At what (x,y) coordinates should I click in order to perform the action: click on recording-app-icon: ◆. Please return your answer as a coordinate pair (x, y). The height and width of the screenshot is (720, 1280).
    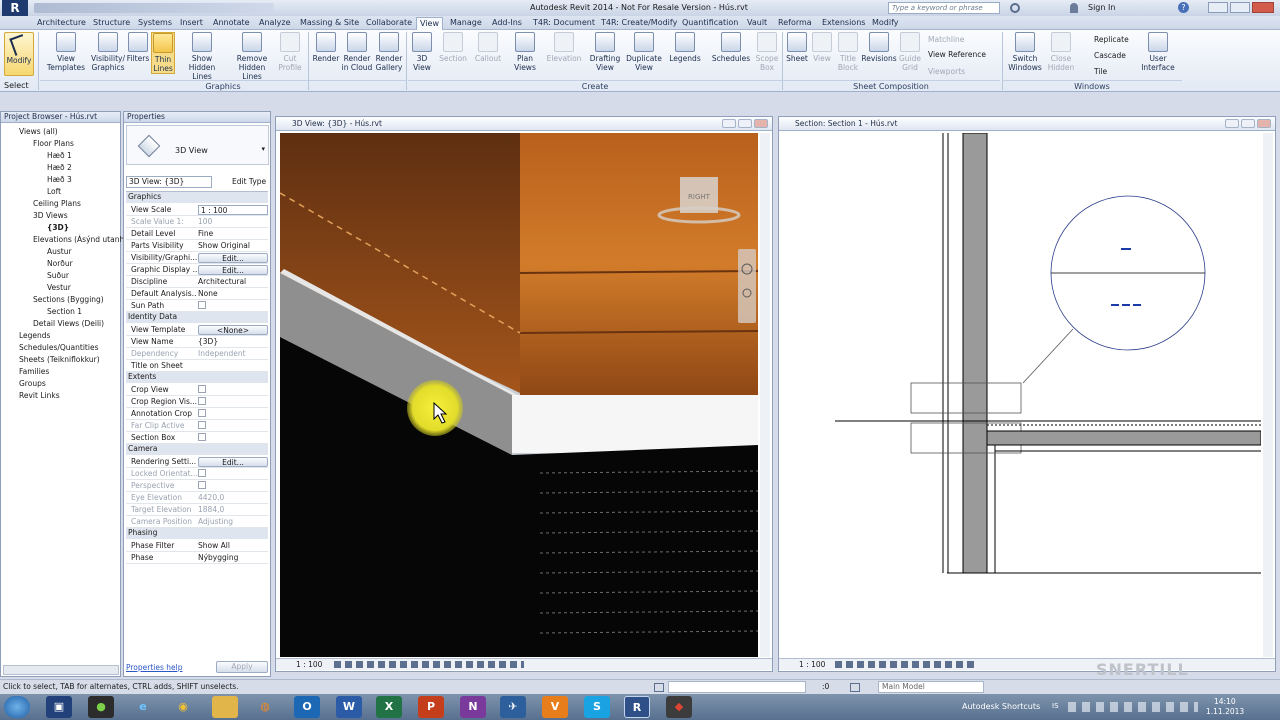
    Looking at the image, I should click on (679, 707).